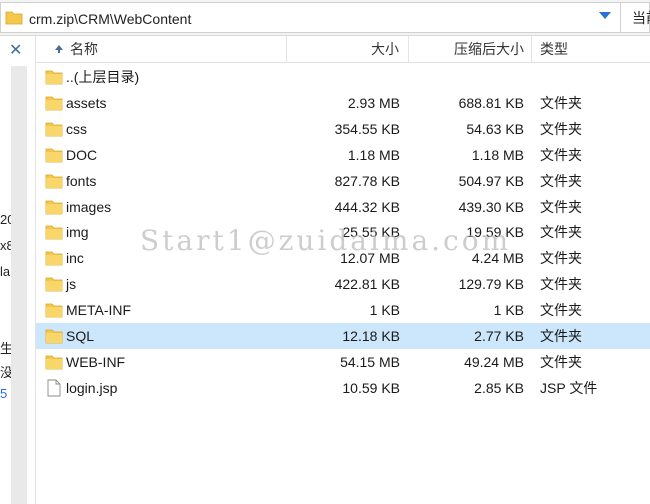 The height and width of the screenshot is (504, 650). I want to click on file-size: 12.07 MB, so click(370, 258).